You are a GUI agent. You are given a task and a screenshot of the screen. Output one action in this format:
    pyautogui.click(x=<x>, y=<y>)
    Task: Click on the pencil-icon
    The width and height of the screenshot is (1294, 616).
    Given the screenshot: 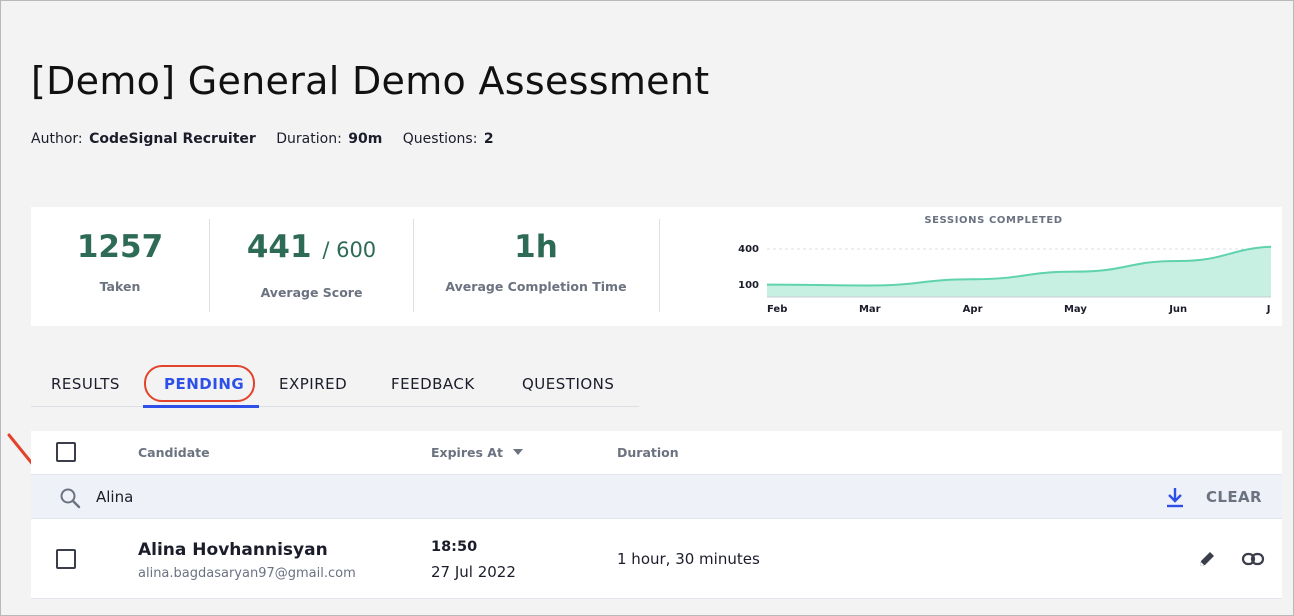 What is the action you would take?
    pyautogui.click(x=1207, y=559)
    